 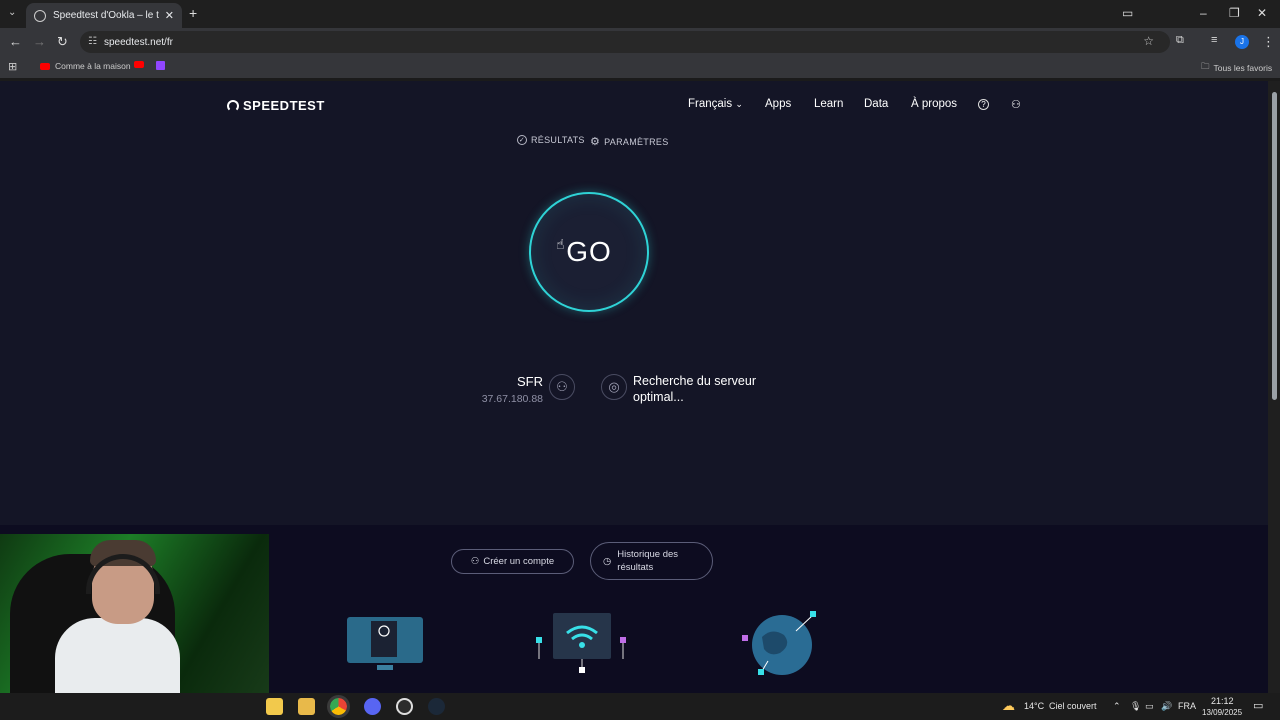 I want to click on profile-avatar: J, so click(x=1242, y=42).